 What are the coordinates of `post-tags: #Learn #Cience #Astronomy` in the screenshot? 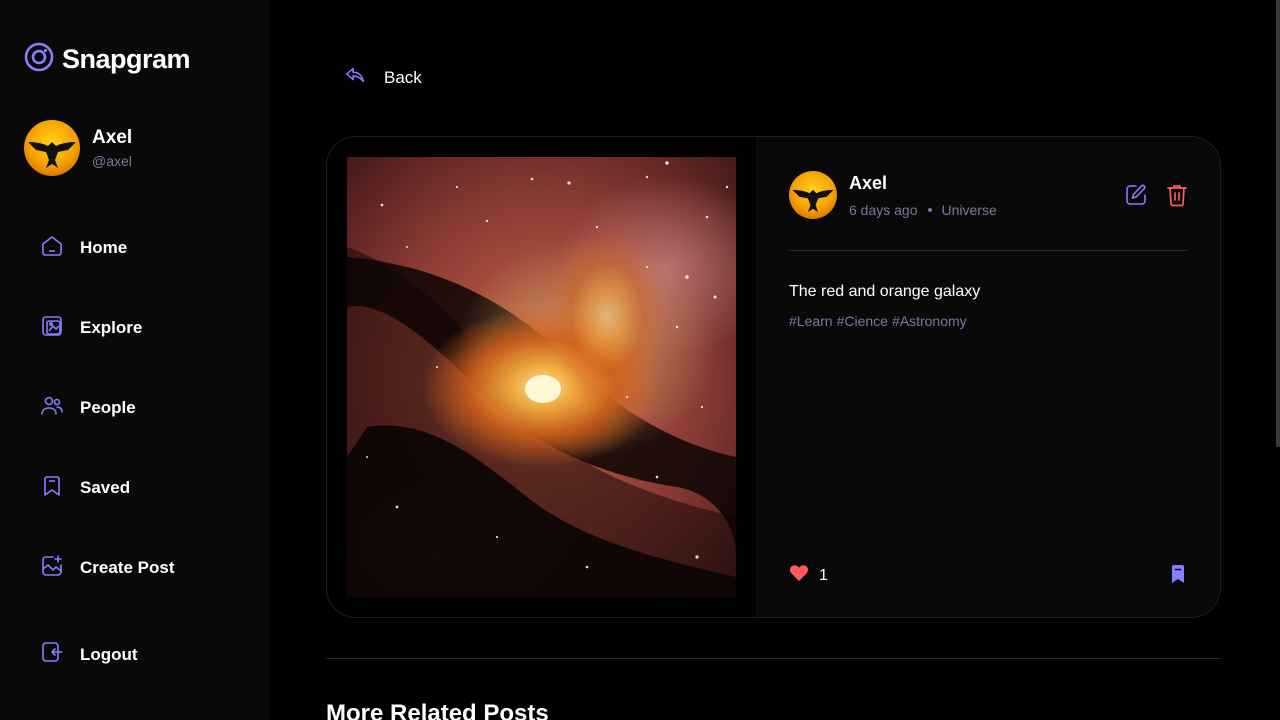 It's located at (878, 321).